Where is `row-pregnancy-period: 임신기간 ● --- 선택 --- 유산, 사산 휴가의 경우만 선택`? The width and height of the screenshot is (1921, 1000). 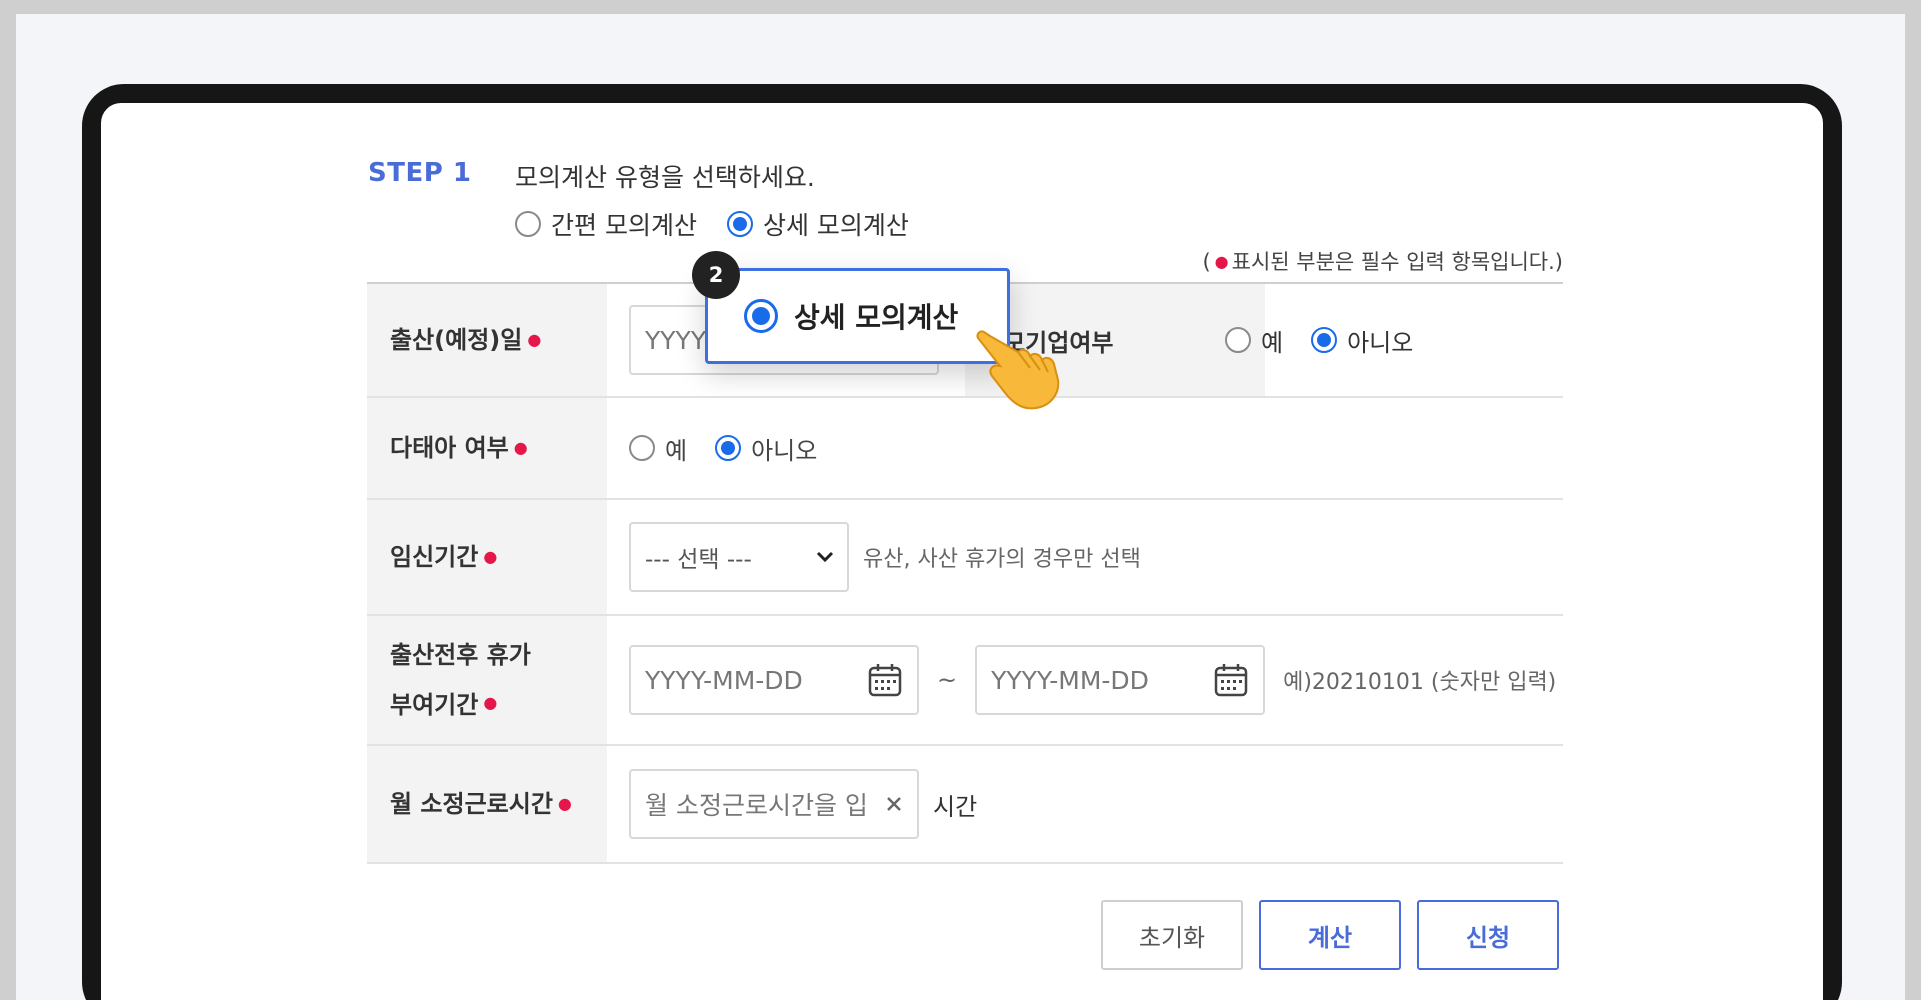 row-pregnancy-period: 임신기간 ● --- 선택 --- 유산, 사산 휴가의 경우만 선택 is located at coordinates (965, 558).